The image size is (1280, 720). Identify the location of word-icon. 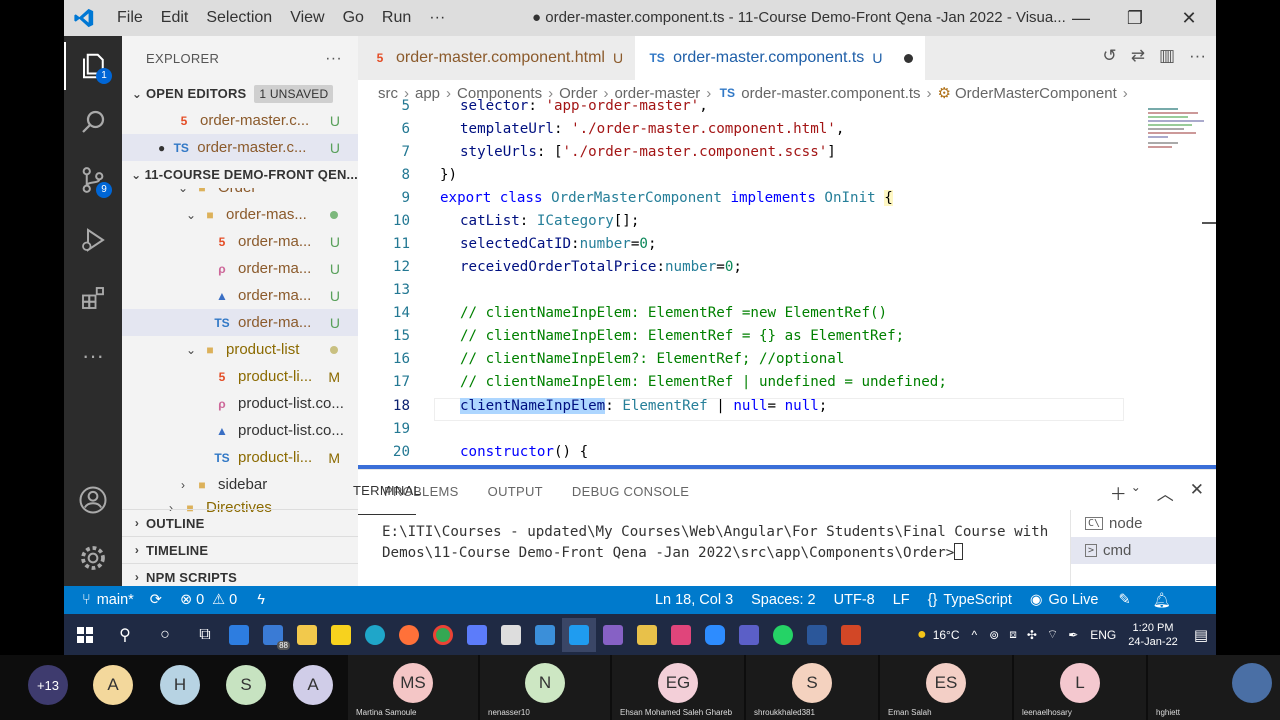
(817, 635).